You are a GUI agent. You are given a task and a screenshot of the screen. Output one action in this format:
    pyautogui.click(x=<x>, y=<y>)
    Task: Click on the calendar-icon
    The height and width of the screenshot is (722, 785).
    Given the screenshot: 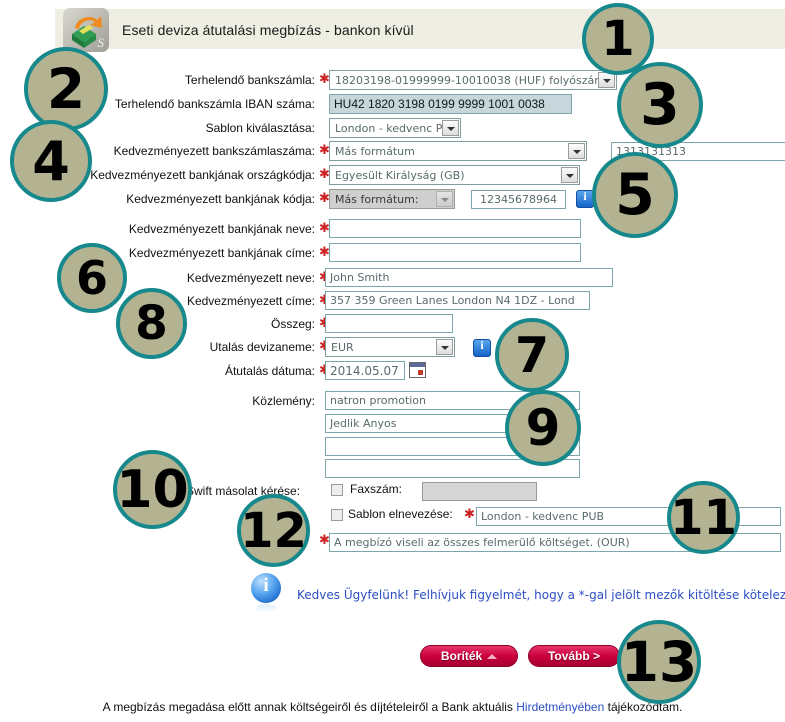 What is the action you would take?
    pyautogui.click(x=417, y=370)
    